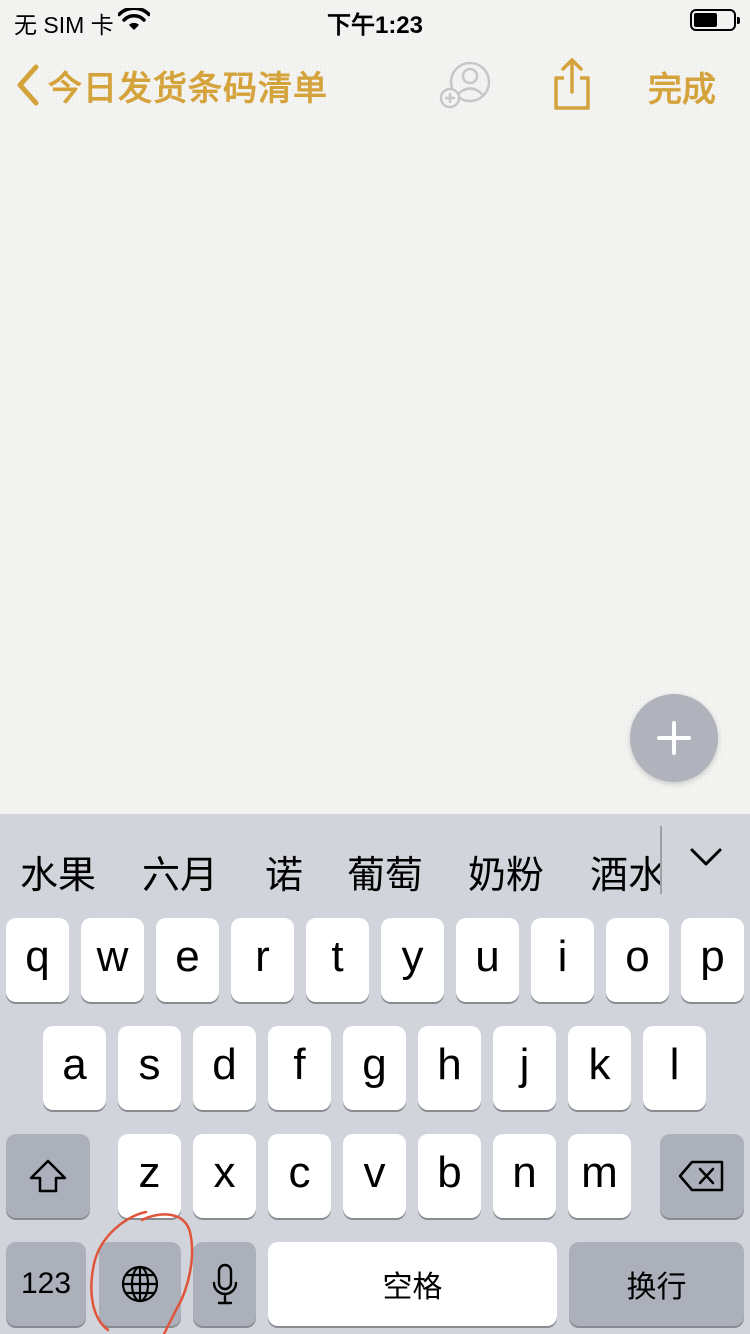 This screenshot has height=1334, width=750. I want to click on key-c: c, so click(299, 1176).